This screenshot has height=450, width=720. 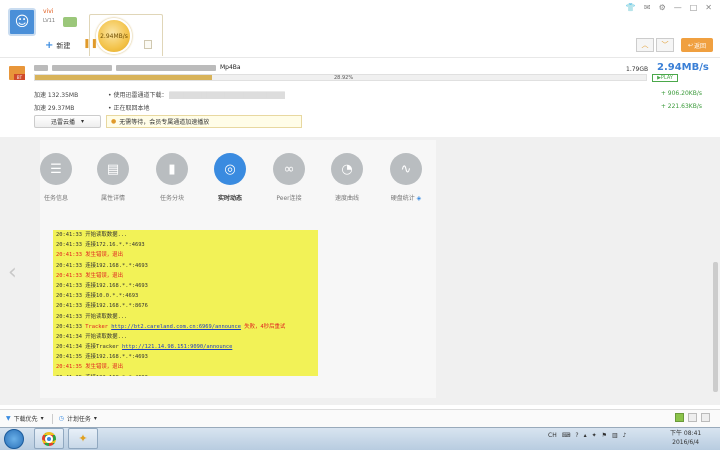 What do you see at coordinates (185, 266) in the screenshot?
I see `log-line: 20:41:33 连接192.168.*.*:4693` at bounding box center [185, 266].